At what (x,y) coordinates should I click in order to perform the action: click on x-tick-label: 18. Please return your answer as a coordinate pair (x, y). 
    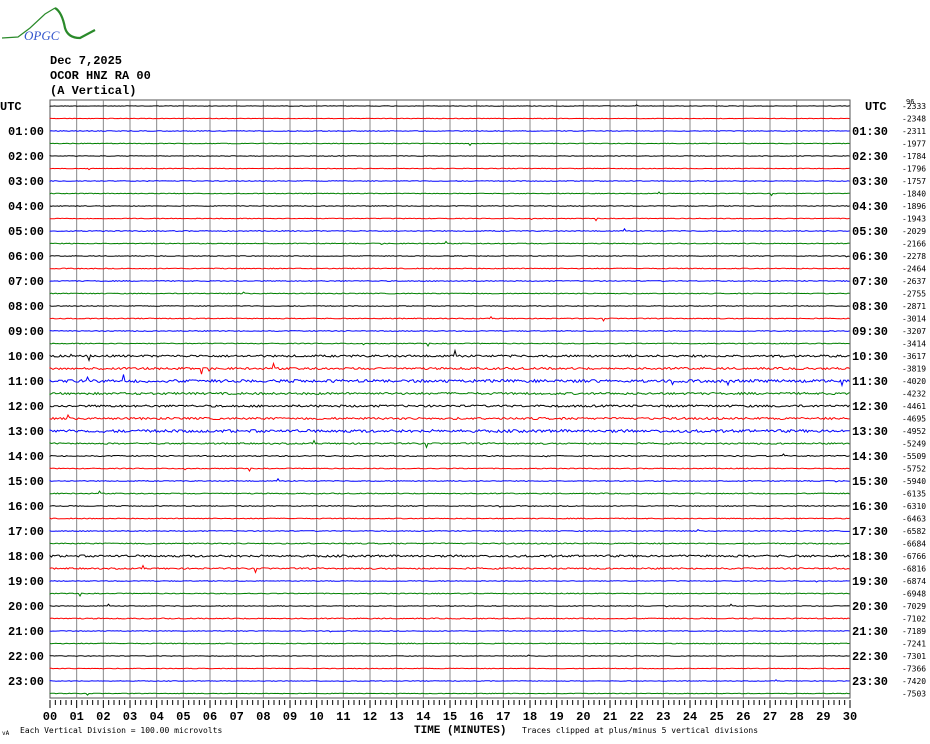
    Looking at the image, I should click on (530, 717).